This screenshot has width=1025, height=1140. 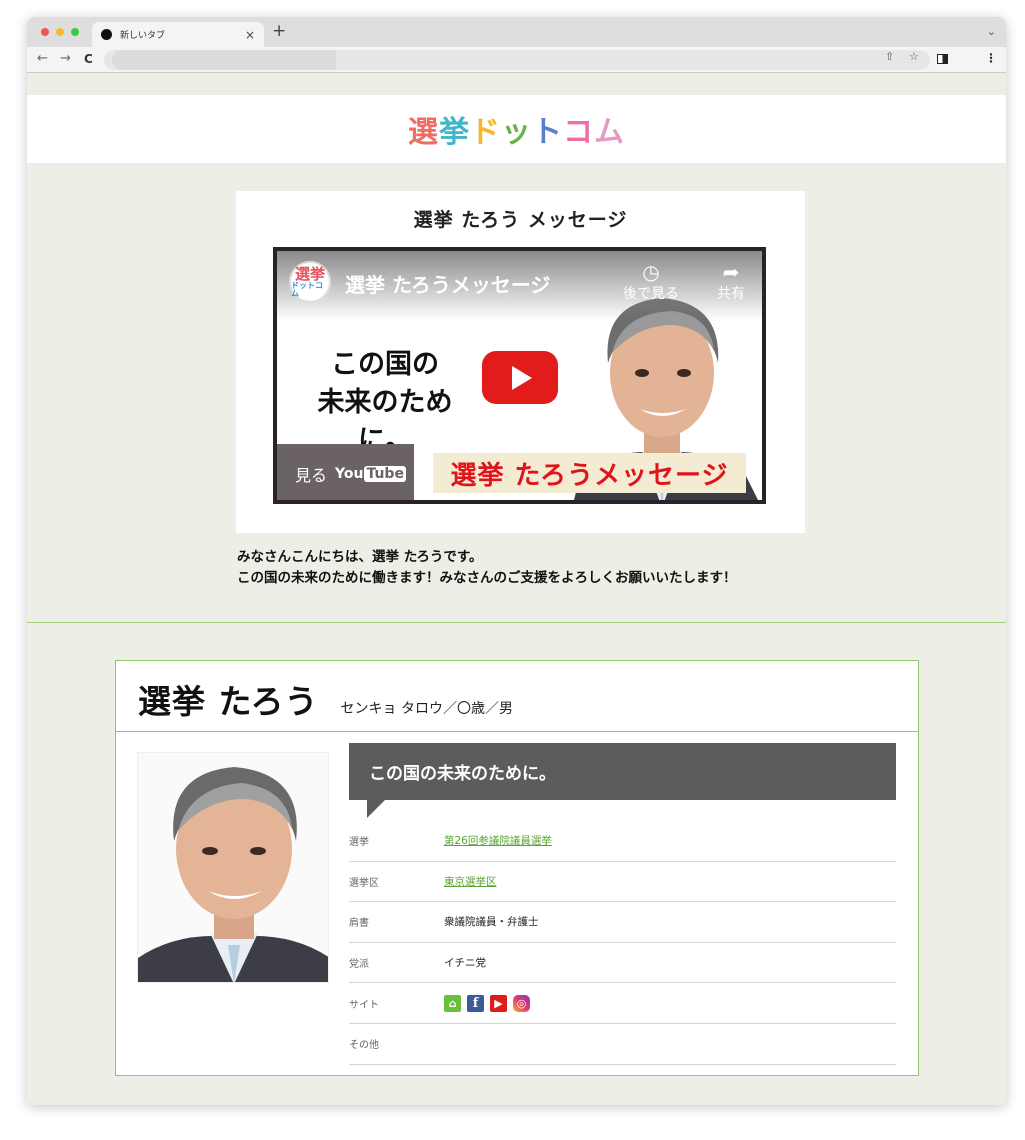 What do you see at coordinates (364, 883) in the screenshot?
I see `profile-info-key: 選挙区` at bounding box center [364, 883].